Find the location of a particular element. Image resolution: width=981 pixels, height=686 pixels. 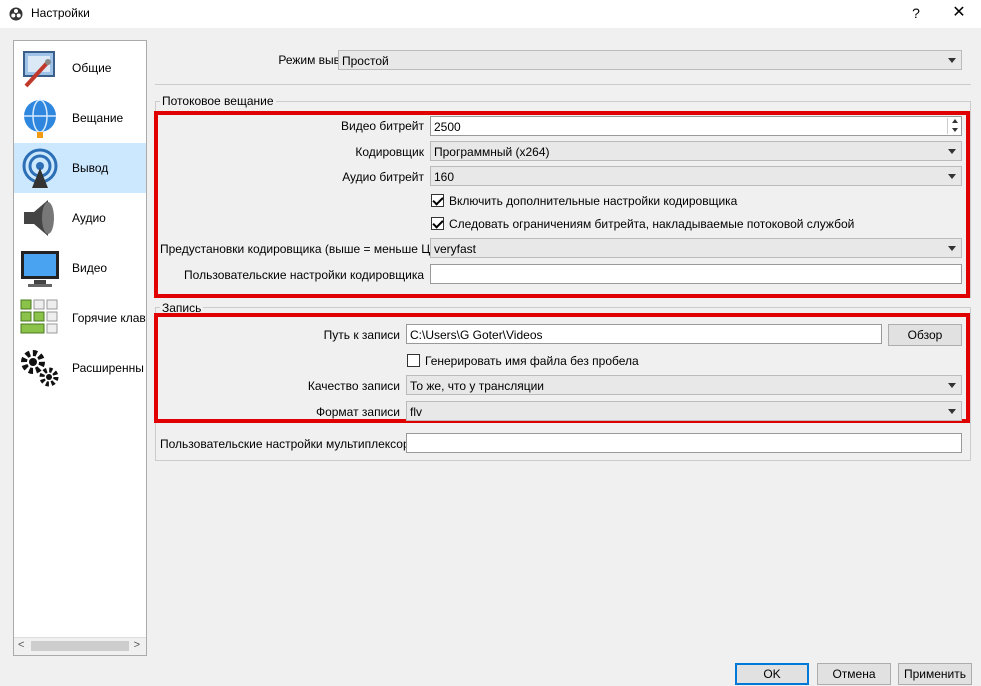

sidebar-item-label: Расширенны is located at coordinates (108, 368).